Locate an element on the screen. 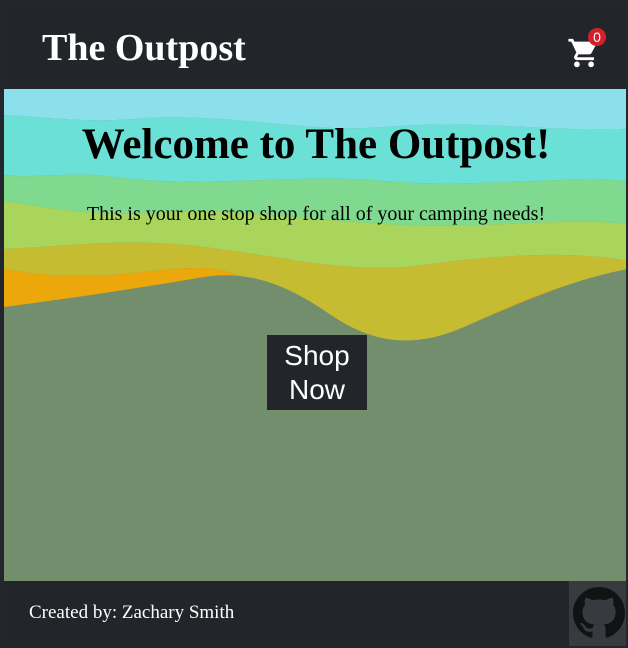 The image size is (628, 648). shop-now-button: Shop Now is located at coordinates (317, 372).